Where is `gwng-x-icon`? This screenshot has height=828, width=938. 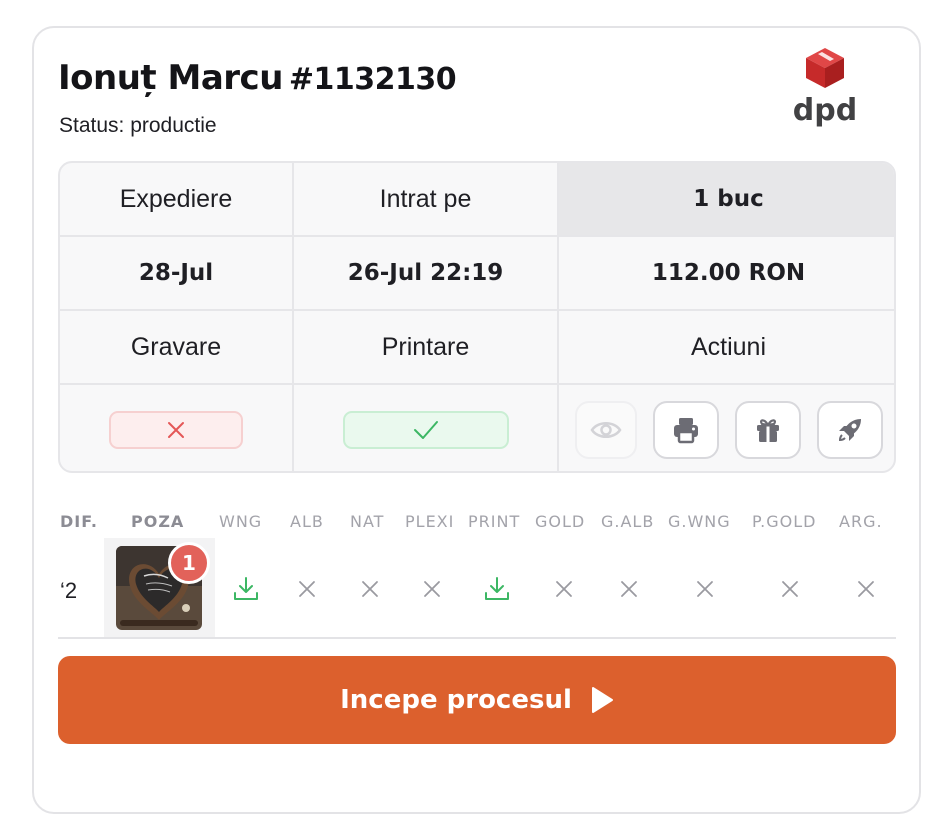
gwng-x-icon is located at coordinates (705, 589).